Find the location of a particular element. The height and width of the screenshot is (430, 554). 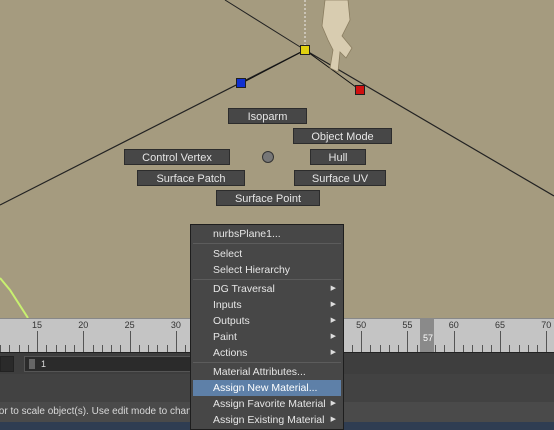

menu-item-assign-existing-material: Assign Existing Material ▶ is located at coordinates (267, 420).